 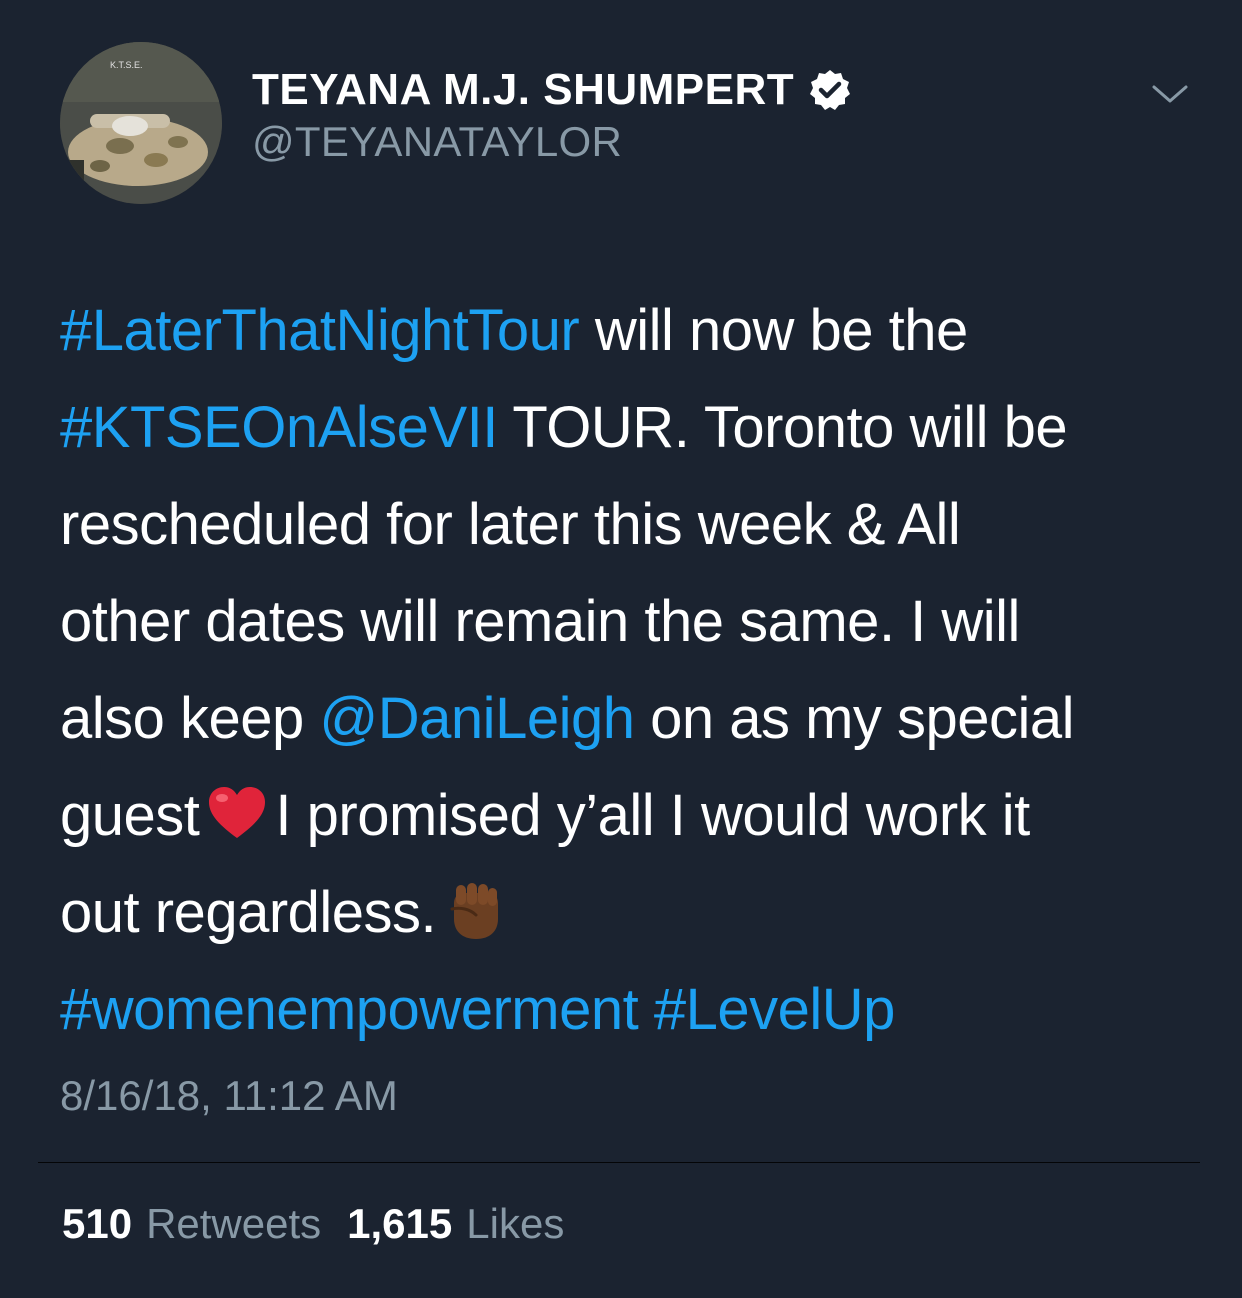 What do you see at coordinates (474, 910) in the screenshot?
I see `raised-fist-icon` at bounding box center [474, 910].